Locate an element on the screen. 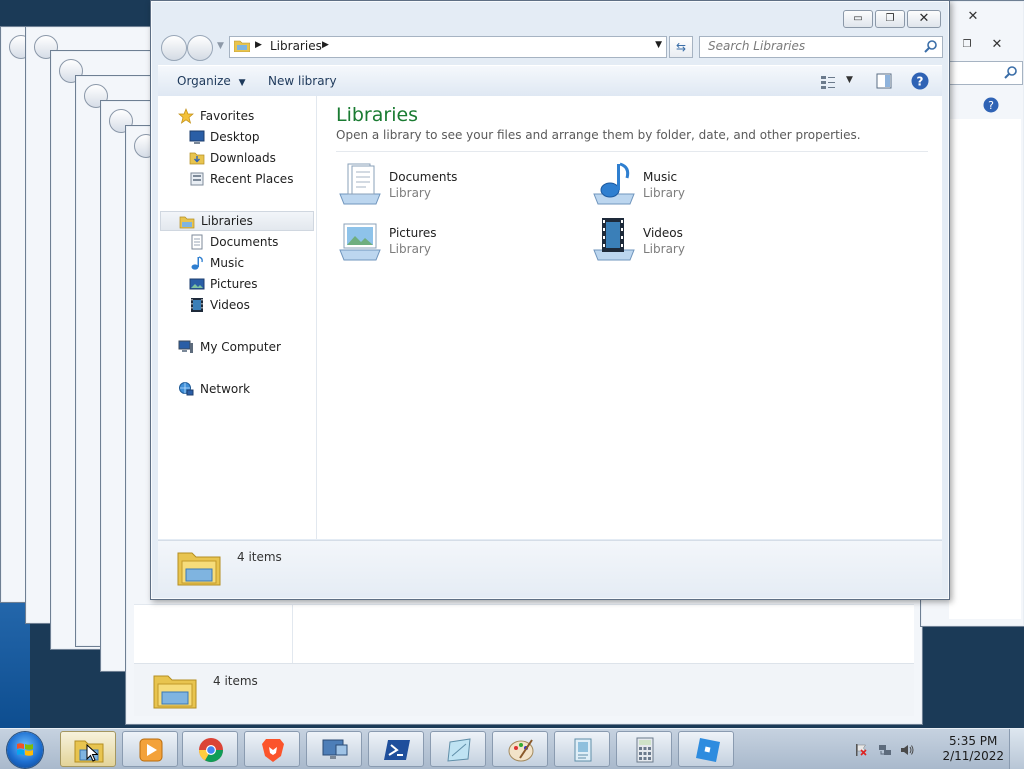  sidebar-item-recent-places: Recent Places is located at coordinates (237, 179).